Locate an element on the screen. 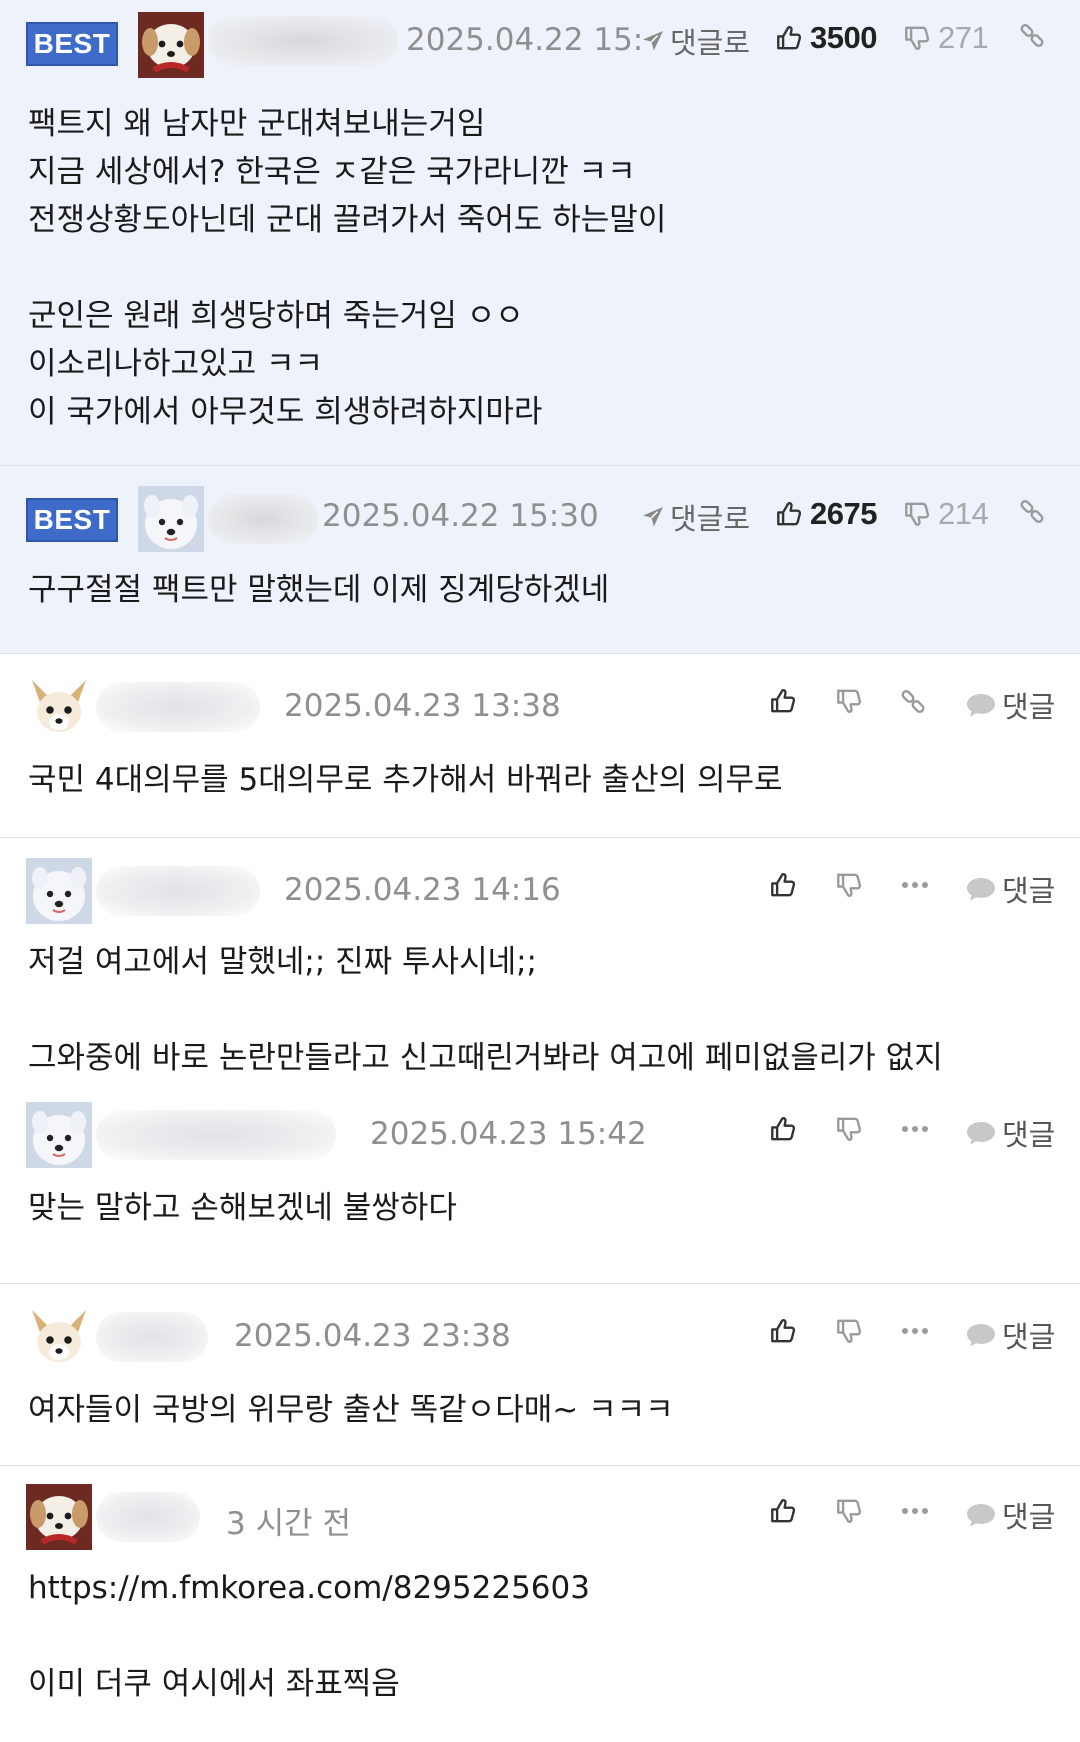 The width and height of the screenshot is (1080, 1742). comment-header: 2025.04.23 13:38 댓글 is located at coordinates (540, 707).